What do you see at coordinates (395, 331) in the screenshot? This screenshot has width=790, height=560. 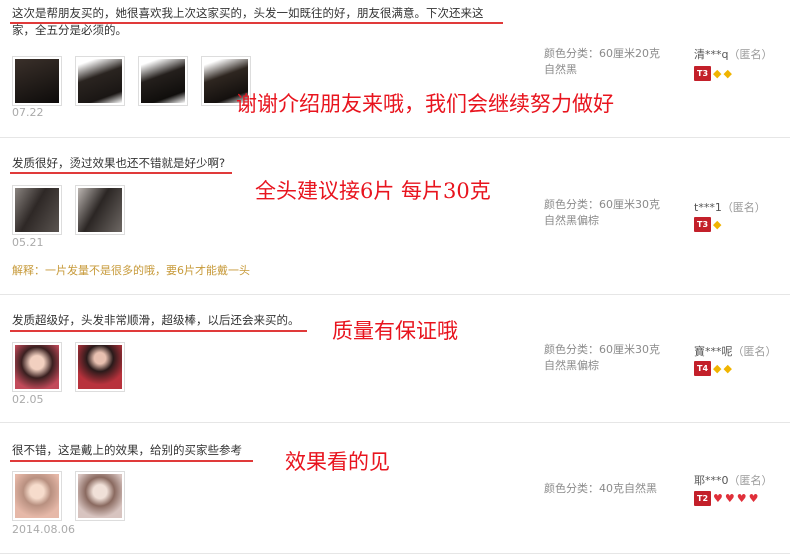 I see `seller-annotation: 质量有保证哦` at bounding box center [395, 331].